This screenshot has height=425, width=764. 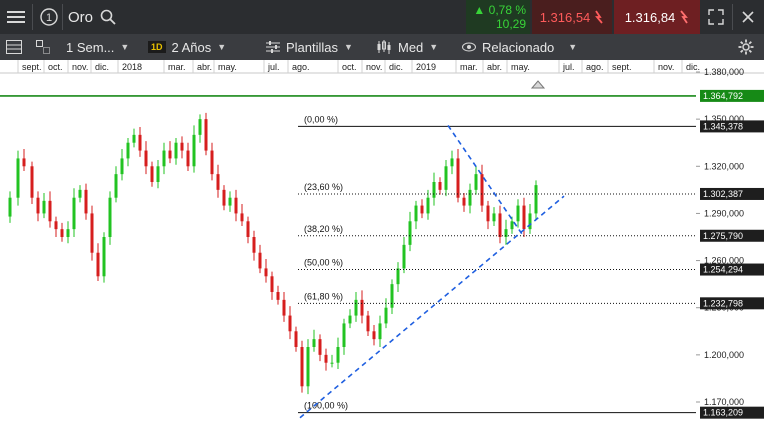 What do you see at coordinates (132, 67) in the screenshot?
I see `x-axis-label: 2018` at bounding box center [132, 67].